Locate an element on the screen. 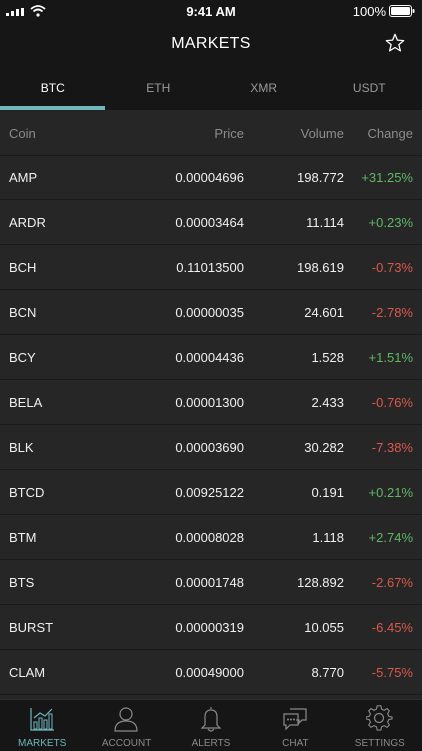  coin-volume: 198.772 is located at coordinates (320, 177).